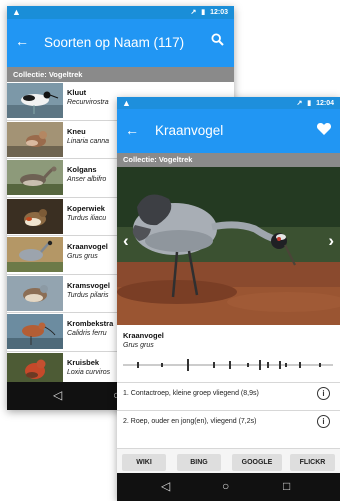 Image resolution: width=340 pixels, height=501 pixels. I want to click on navigation-bar: ◁ ○ □, so click(228, 487).